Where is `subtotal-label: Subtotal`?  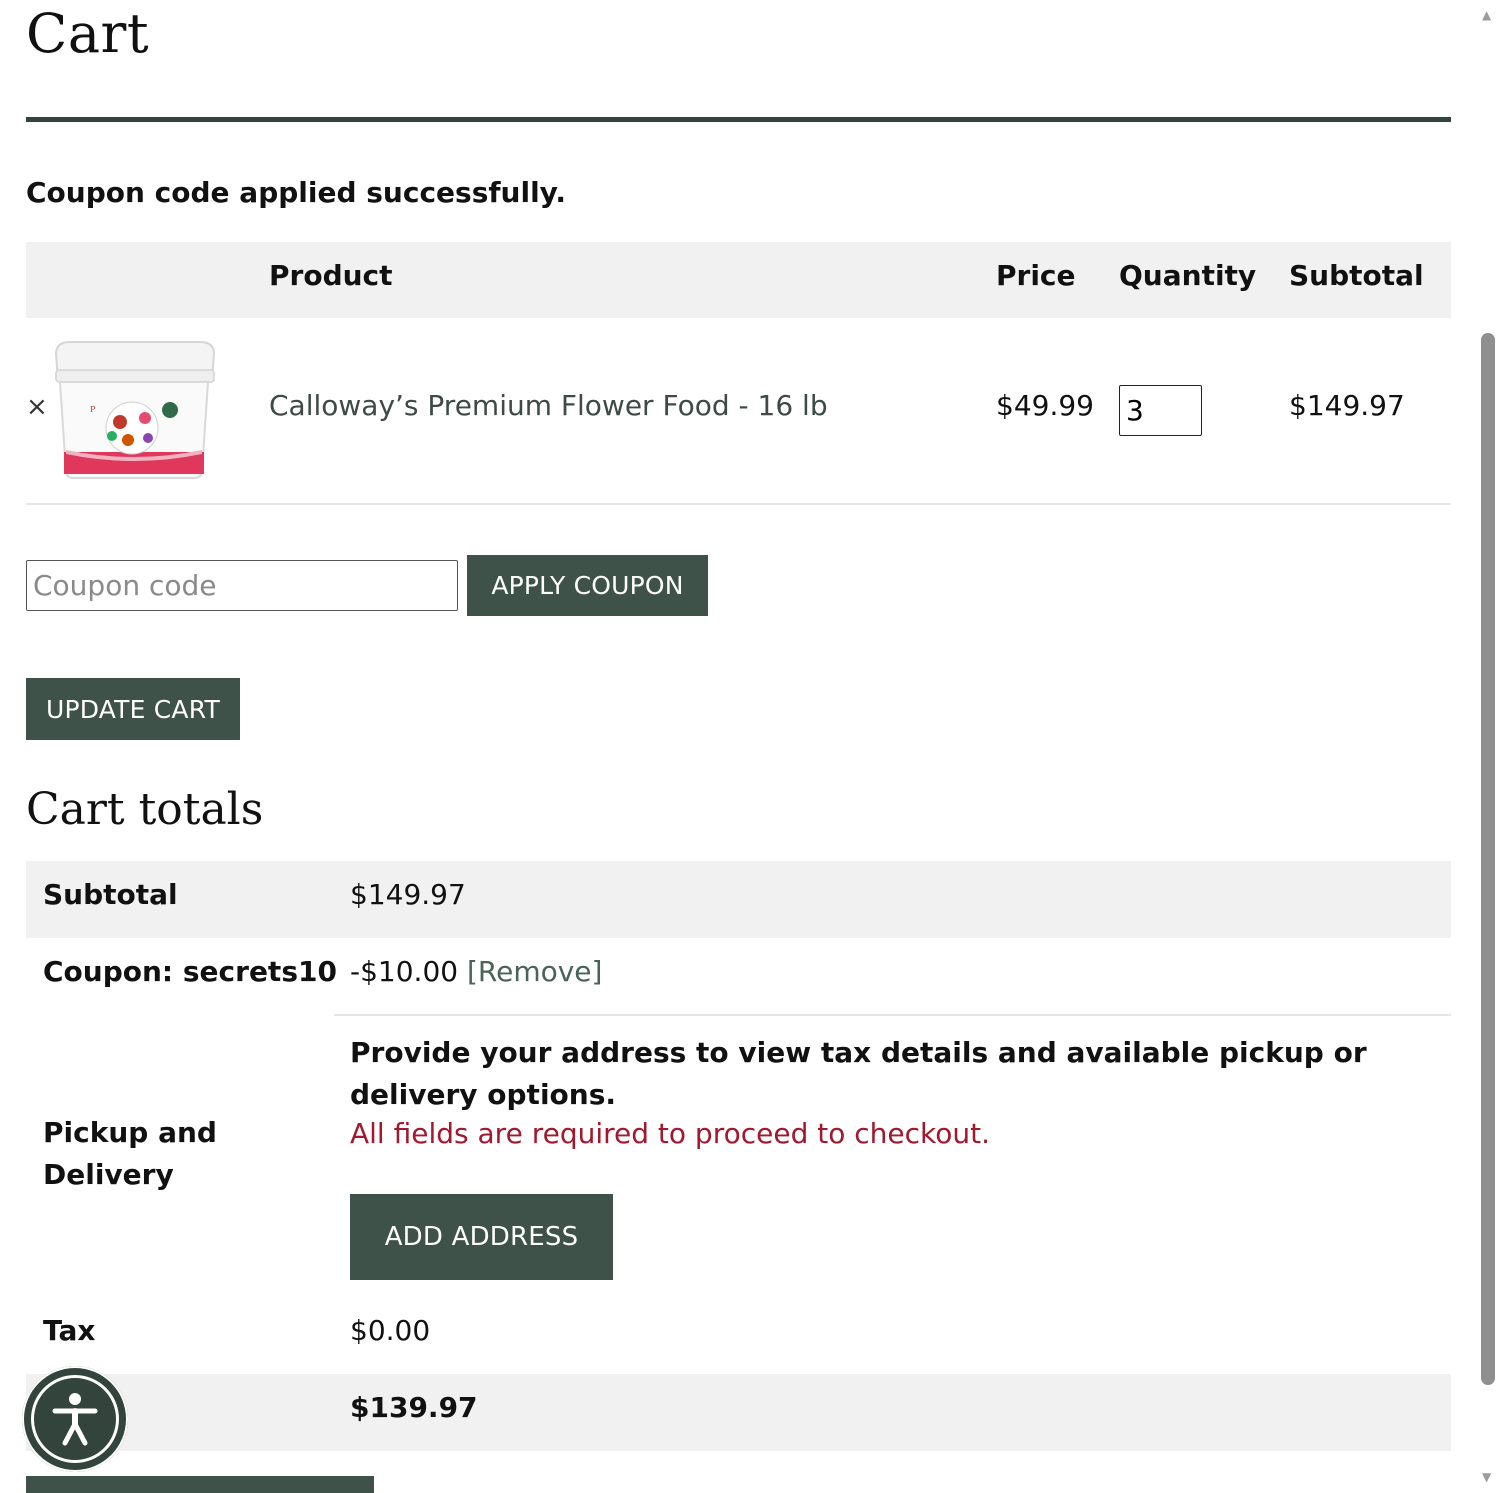 subtotal-label: Subtotal is located at coordinates (110, 894).